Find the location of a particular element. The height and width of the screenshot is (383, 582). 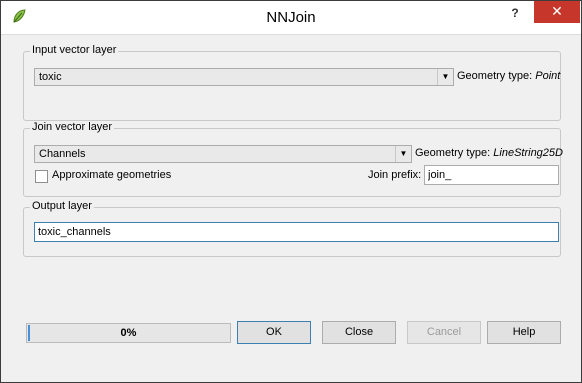

input-layer-combo: toxic ▼ is located at coordinates (244, 77).